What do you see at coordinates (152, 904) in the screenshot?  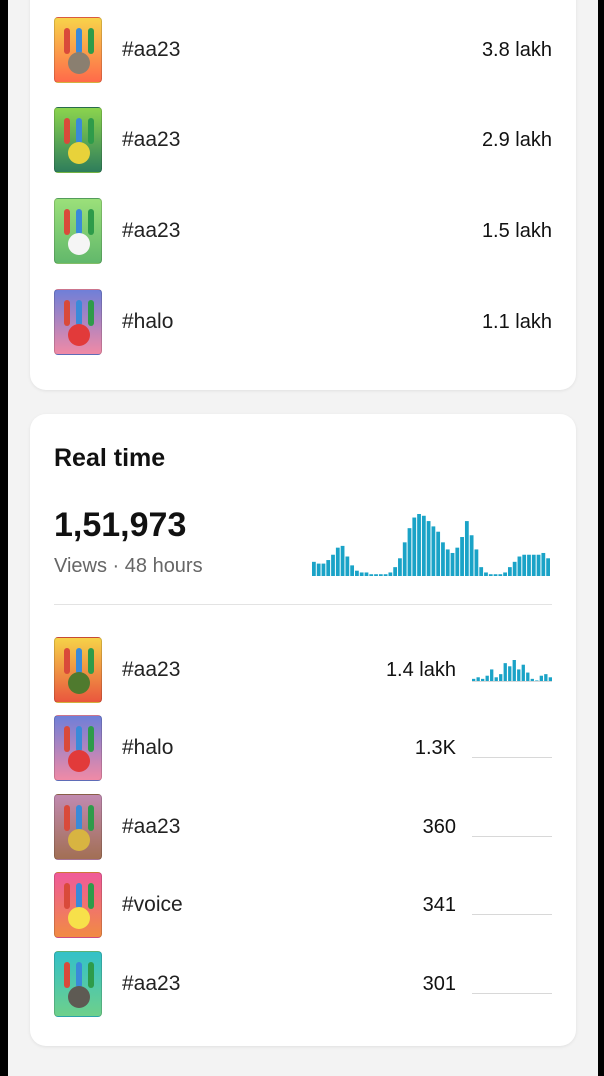 I see `content-tag: #voice` at bounding box center [152, 904].